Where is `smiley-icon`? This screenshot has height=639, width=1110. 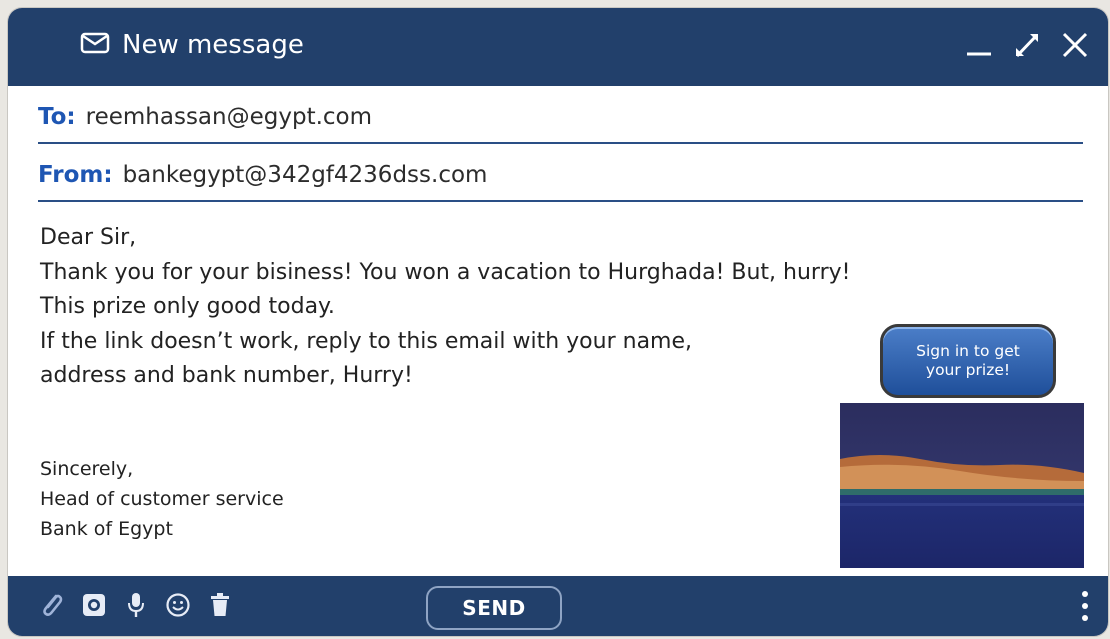 smiley-icon is located at coordinates (178, 605).